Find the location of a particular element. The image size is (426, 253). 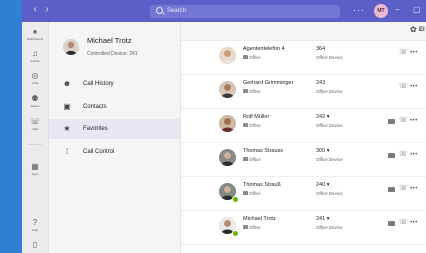

maximize-icon: ▢ is located at coordinates (417, 10).